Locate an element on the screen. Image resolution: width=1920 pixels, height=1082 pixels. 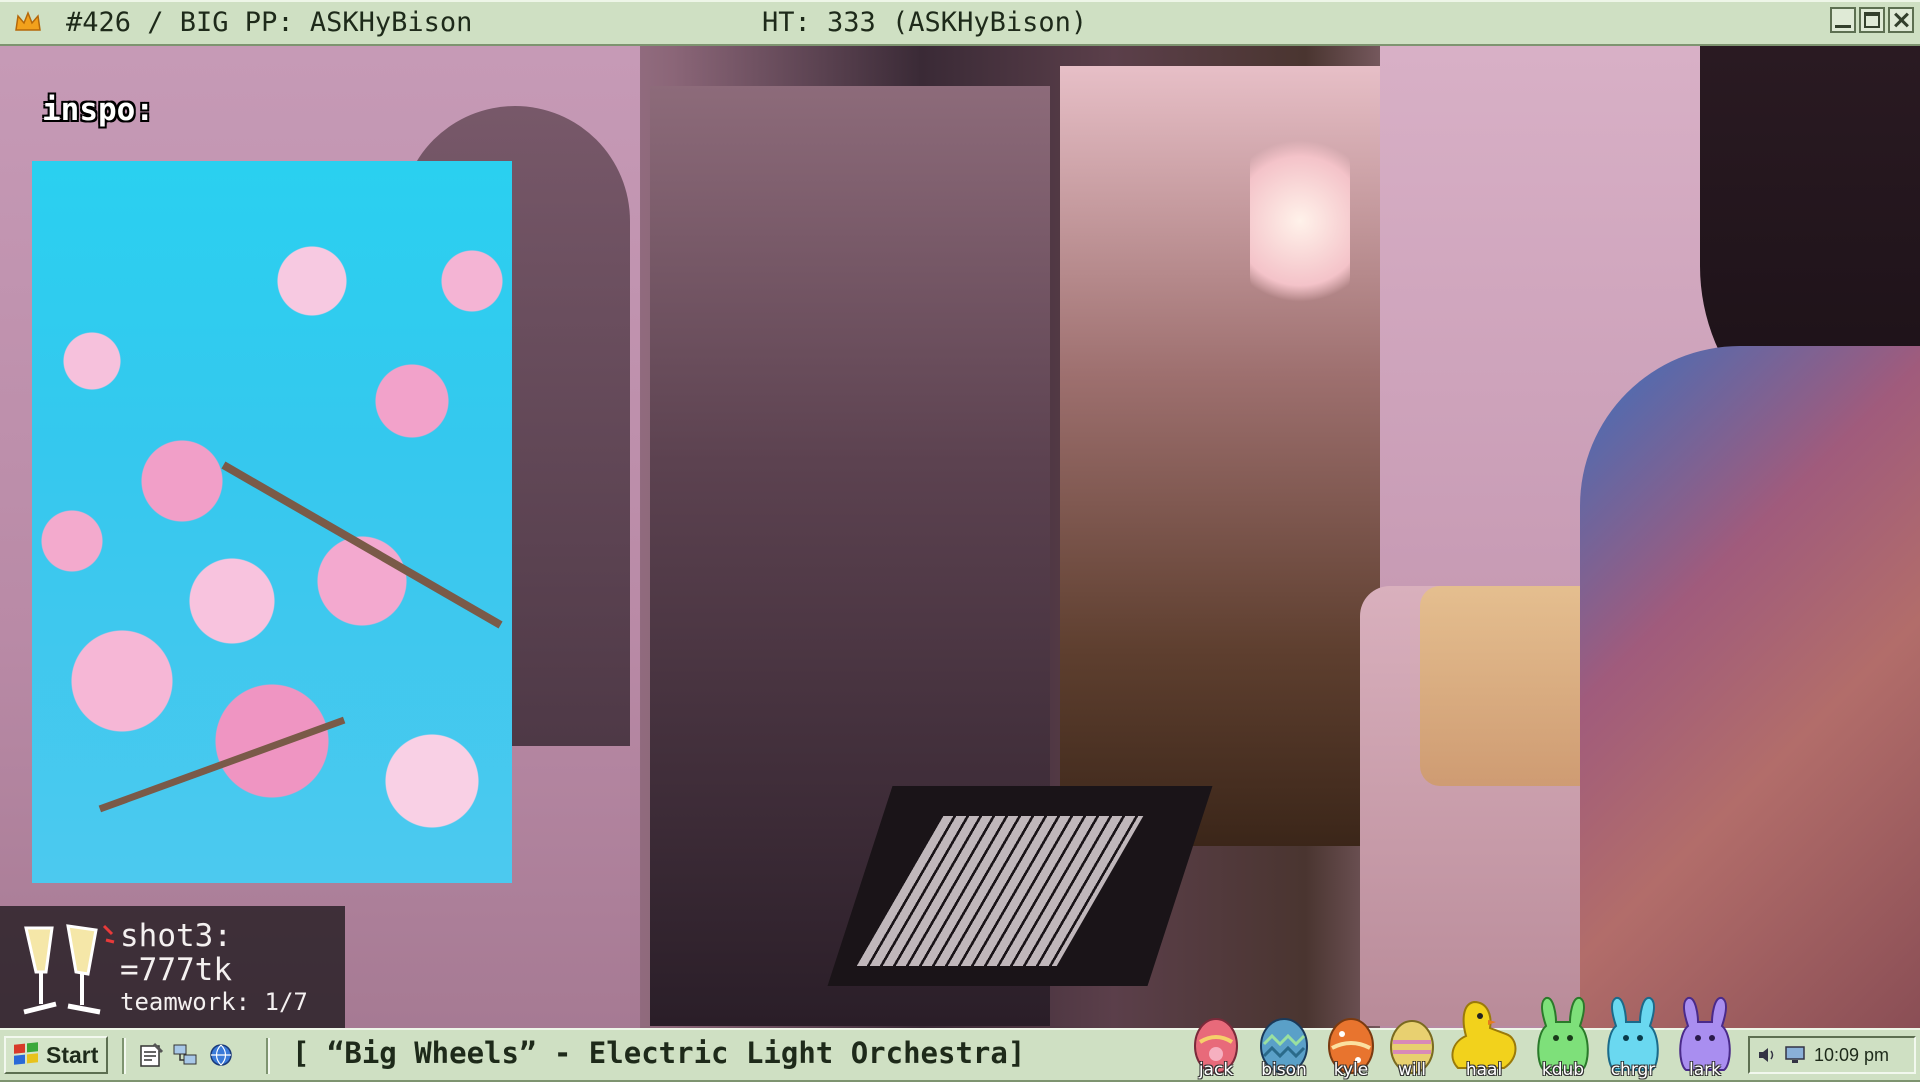
inspo-label: inspo: is located at coordinates (98, 110).